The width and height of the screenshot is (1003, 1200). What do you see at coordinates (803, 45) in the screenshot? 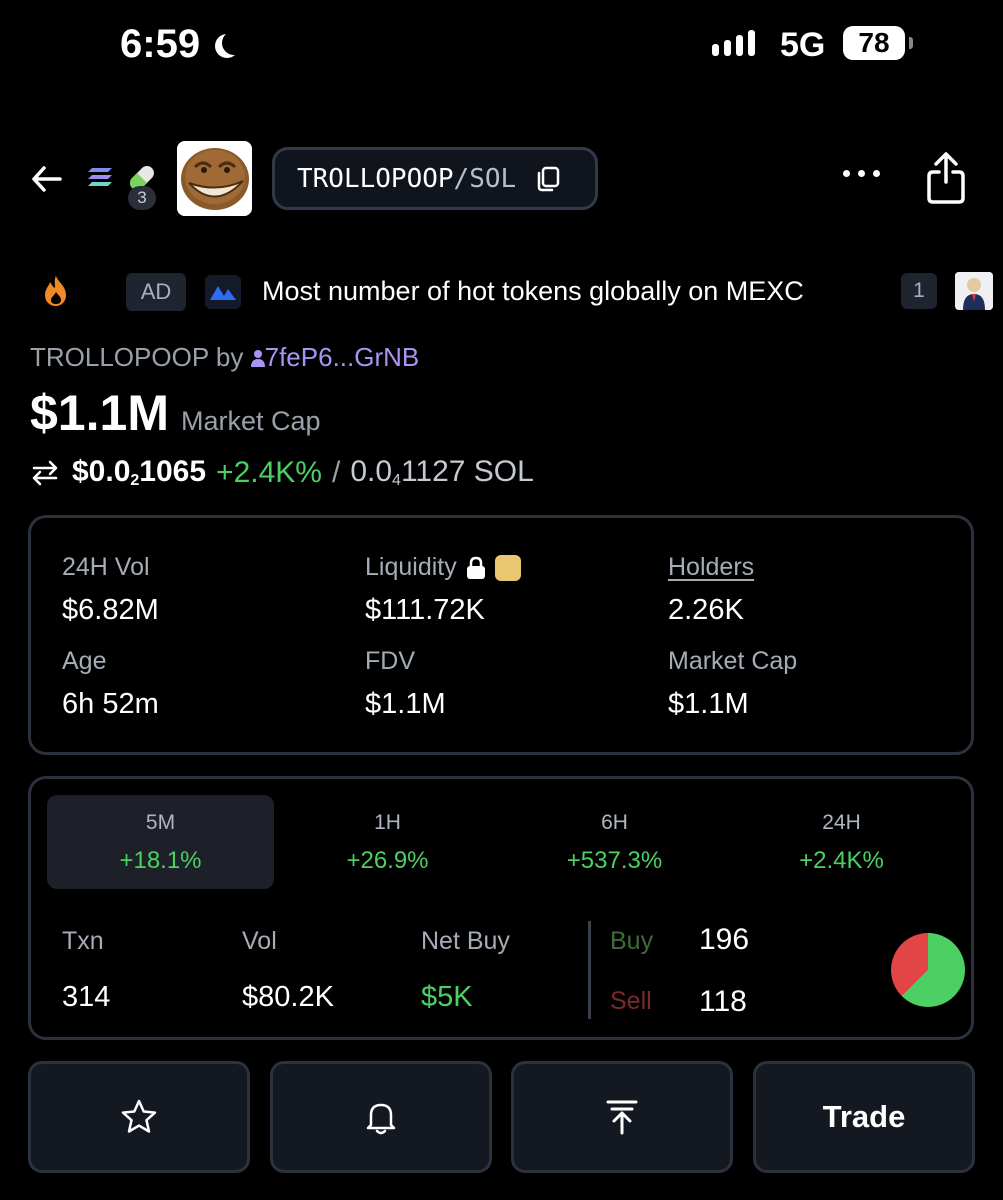
I see `network-type: 5G` at bounding box center [803, 45].